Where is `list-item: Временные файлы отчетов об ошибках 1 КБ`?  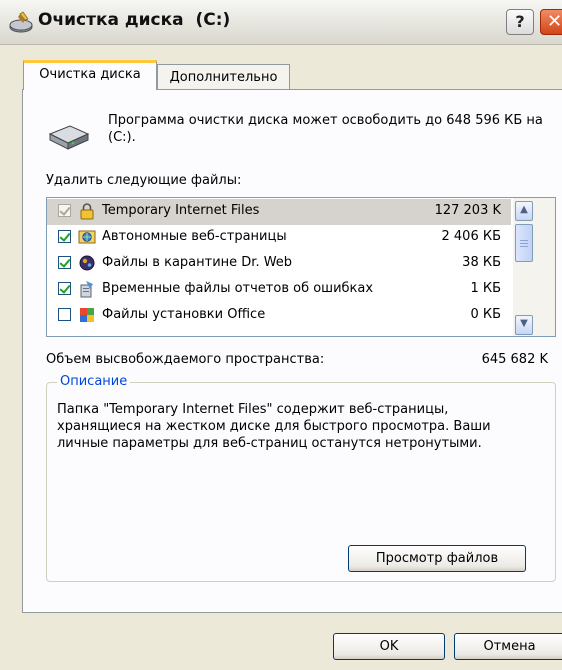 list-item: Временные файлы отчетов об ошибках 1 КБ is located at coordinates (279, 290).